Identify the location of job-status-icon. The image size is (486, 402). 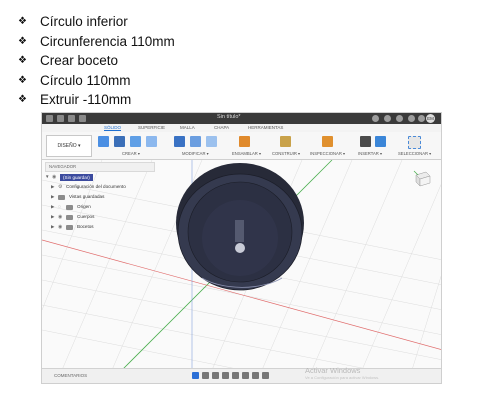
(399, 118).